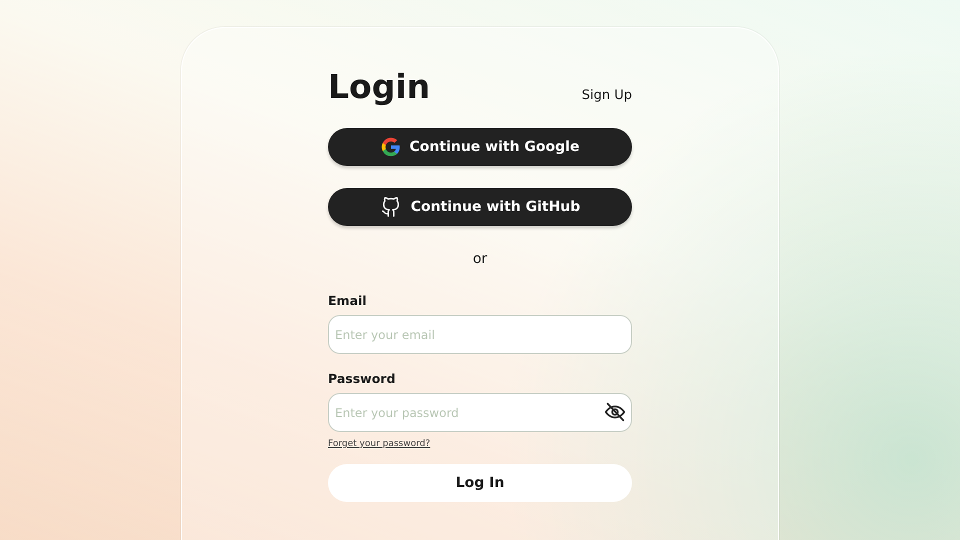 This screenshot has width=960, height=540. I want to click on password-field: Enter your password, so click(480, 412).